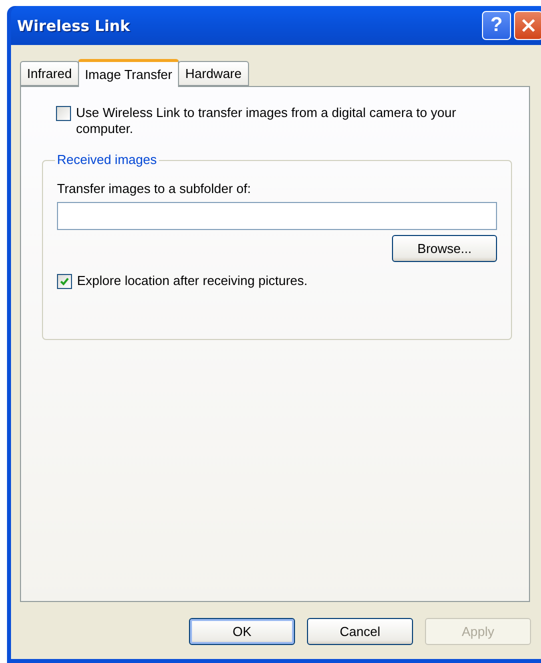 This screenshot has width=541, height=663. Describe the element at coordinates (107, 159) in the screenshot. I see `group-title: Received images` at that location.